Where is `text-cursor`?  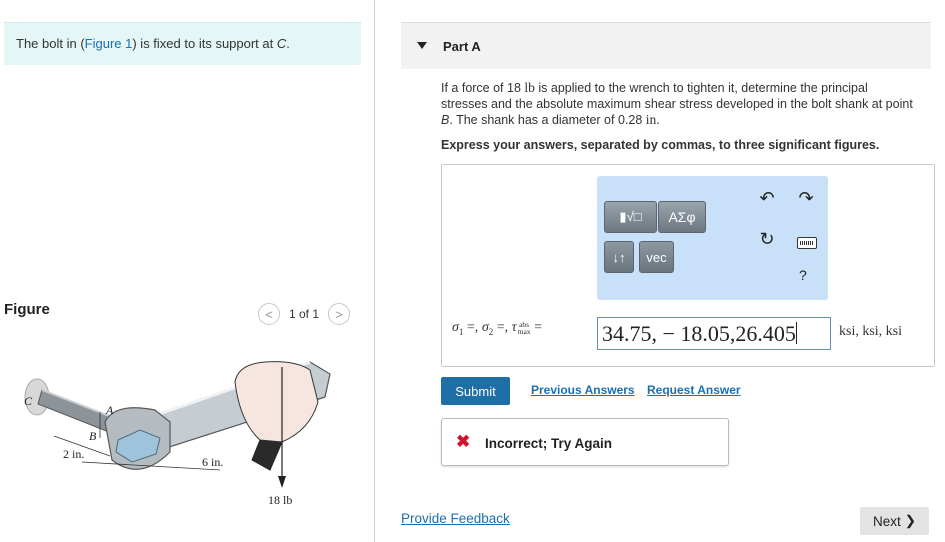
text-cursor is located at coordinates (796, 333).